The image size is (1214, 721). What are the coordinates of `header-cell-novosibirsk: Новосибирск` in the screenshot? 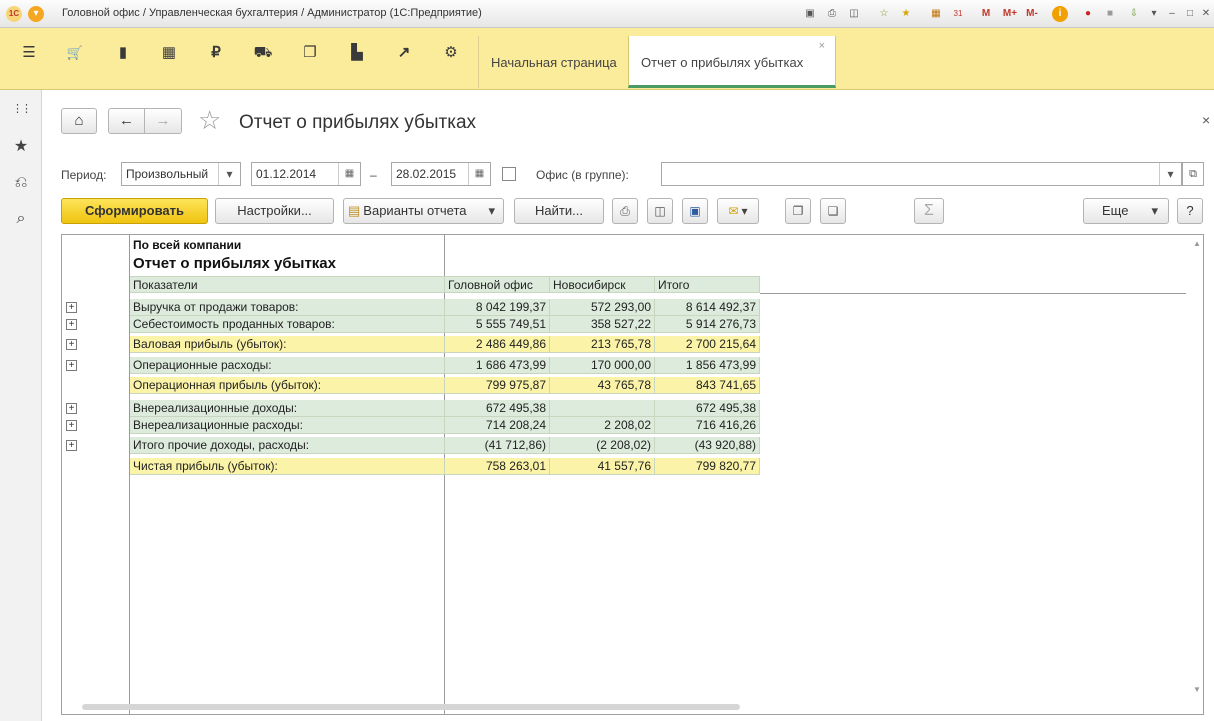 It's located at (602, 284).